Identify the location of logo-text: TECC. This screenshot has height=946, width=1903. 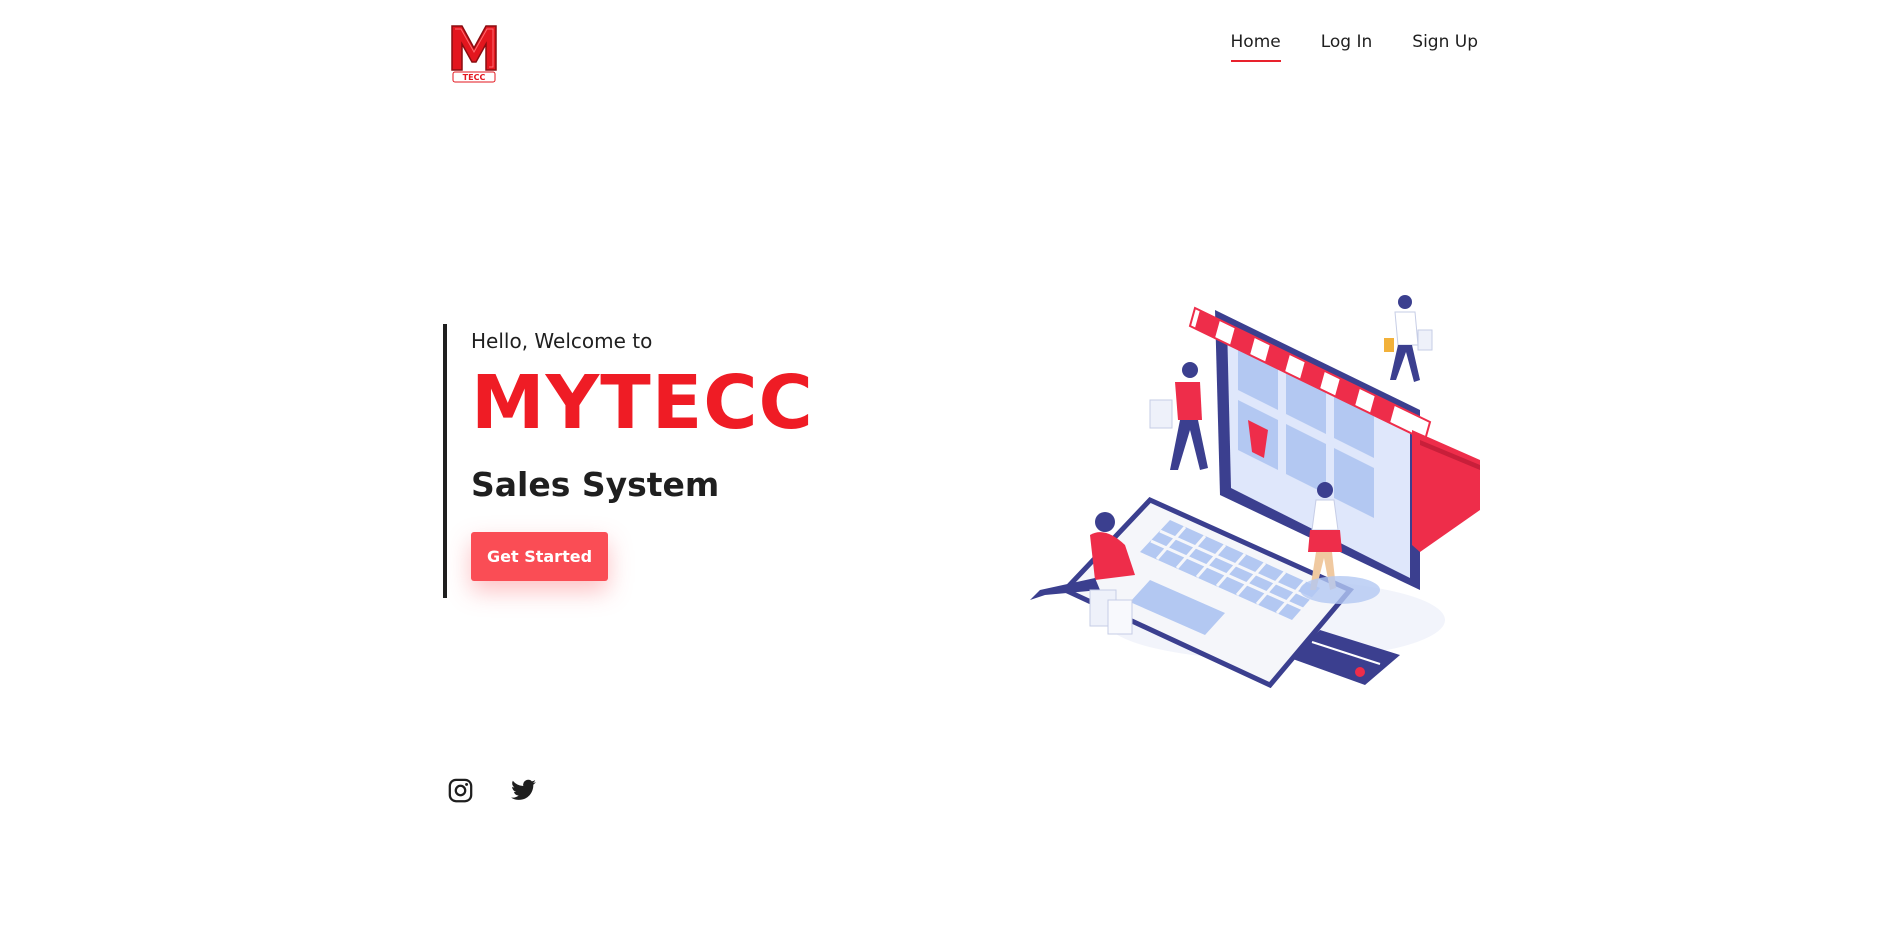
(474, 77).